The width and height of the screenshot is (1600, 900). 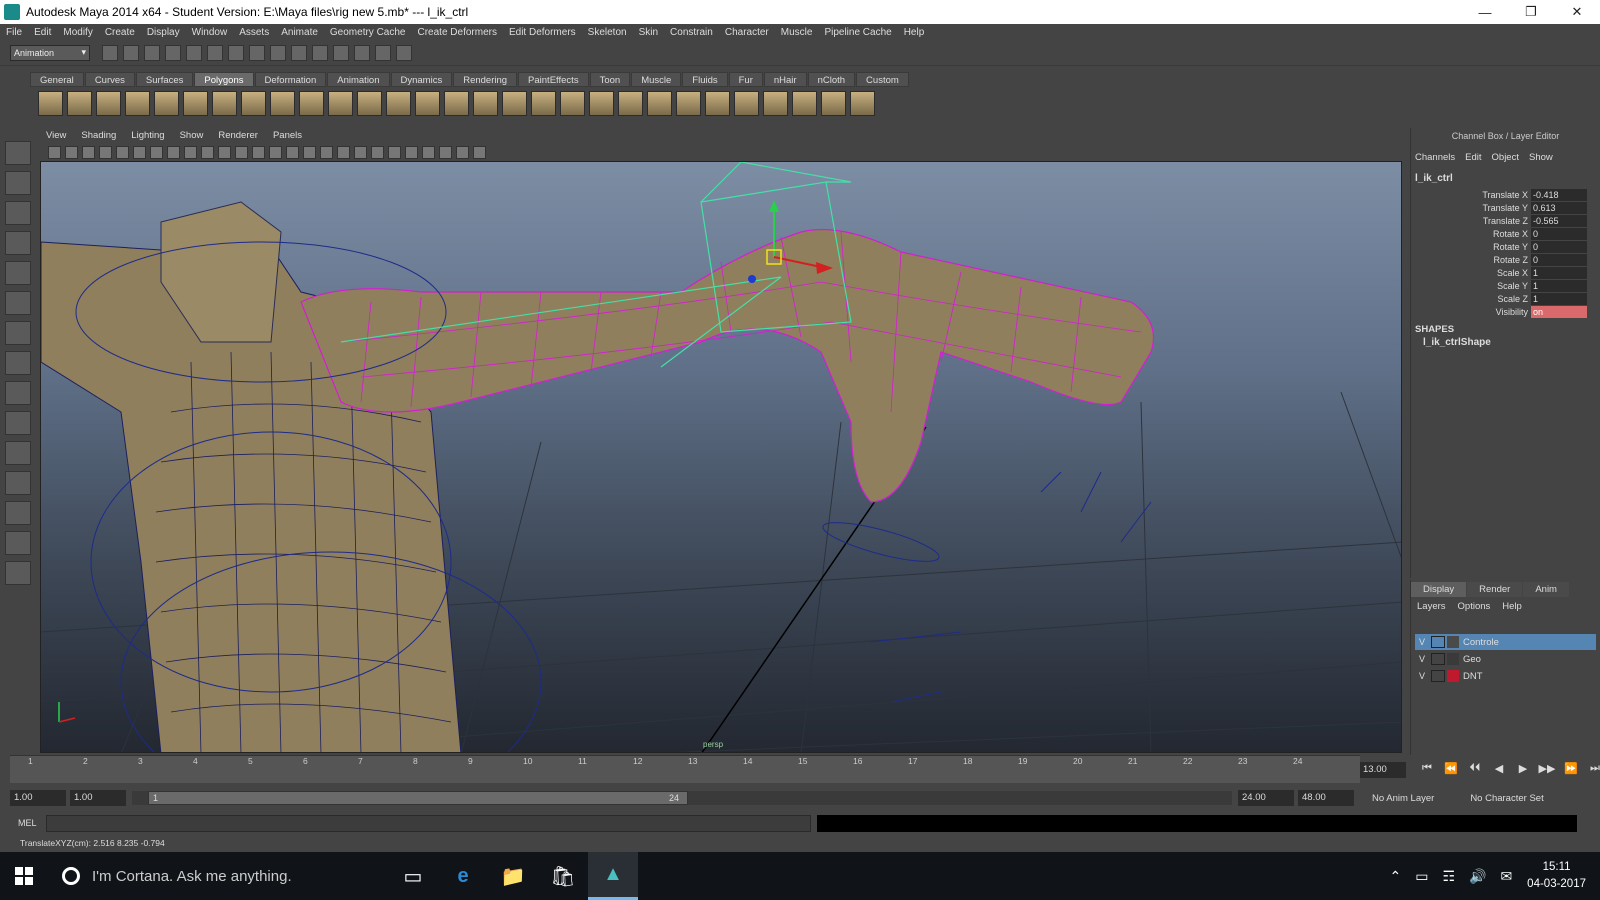 What do you see at coordinates (1383, 770) in the screenshot?
I see `current-frame-field: 13.00` at bounding box center [1383, 770].